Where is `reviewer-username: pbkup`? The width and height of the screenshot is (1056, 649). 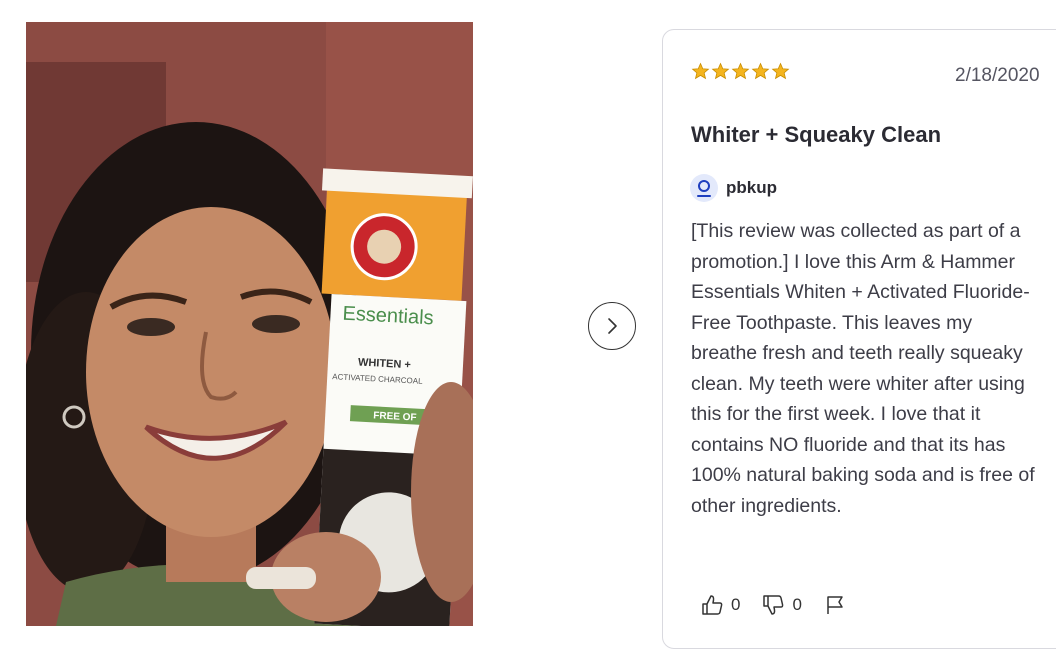 reviewer-username: pbkup is located at coordinates (751, 188).